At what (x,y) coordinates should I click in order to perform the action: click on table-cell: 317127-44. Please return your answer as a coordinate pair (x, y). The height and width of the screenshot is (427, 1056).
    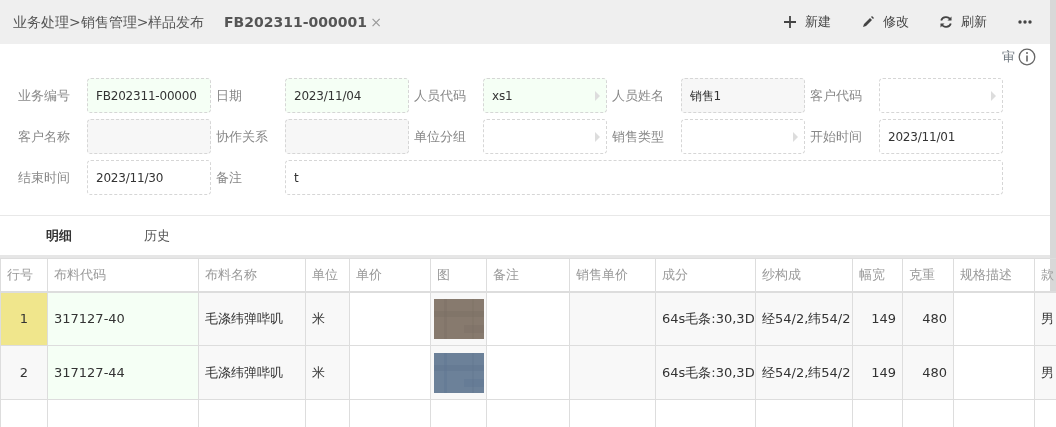
    Looking at the image, I should click on (123, 372).